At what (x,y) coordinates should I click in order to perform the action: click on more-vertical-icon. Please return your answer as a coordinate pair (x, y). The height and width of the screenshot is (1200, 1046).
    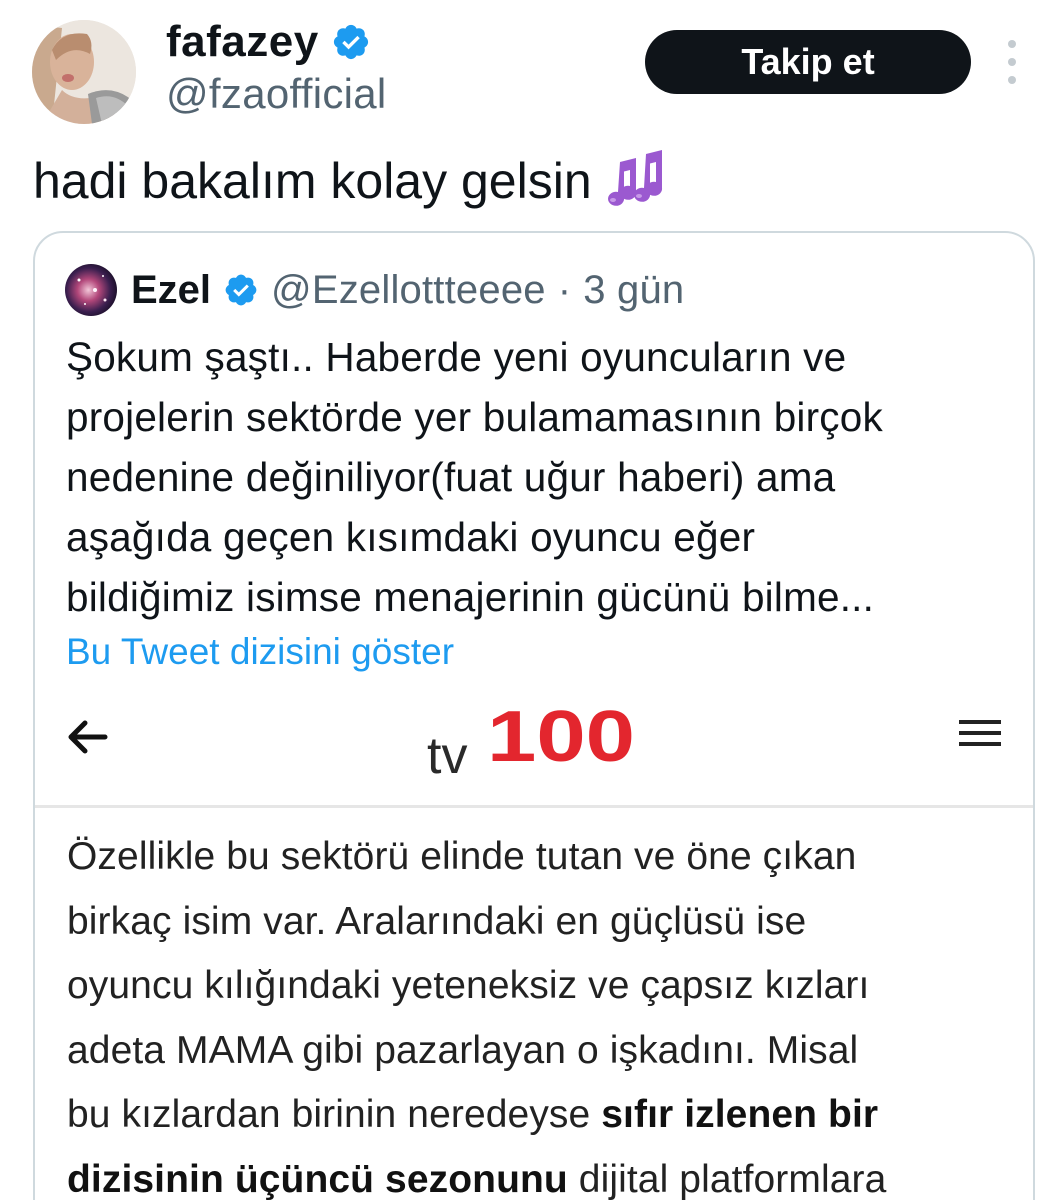
    Looking at the image, I should click on (1012, 62).